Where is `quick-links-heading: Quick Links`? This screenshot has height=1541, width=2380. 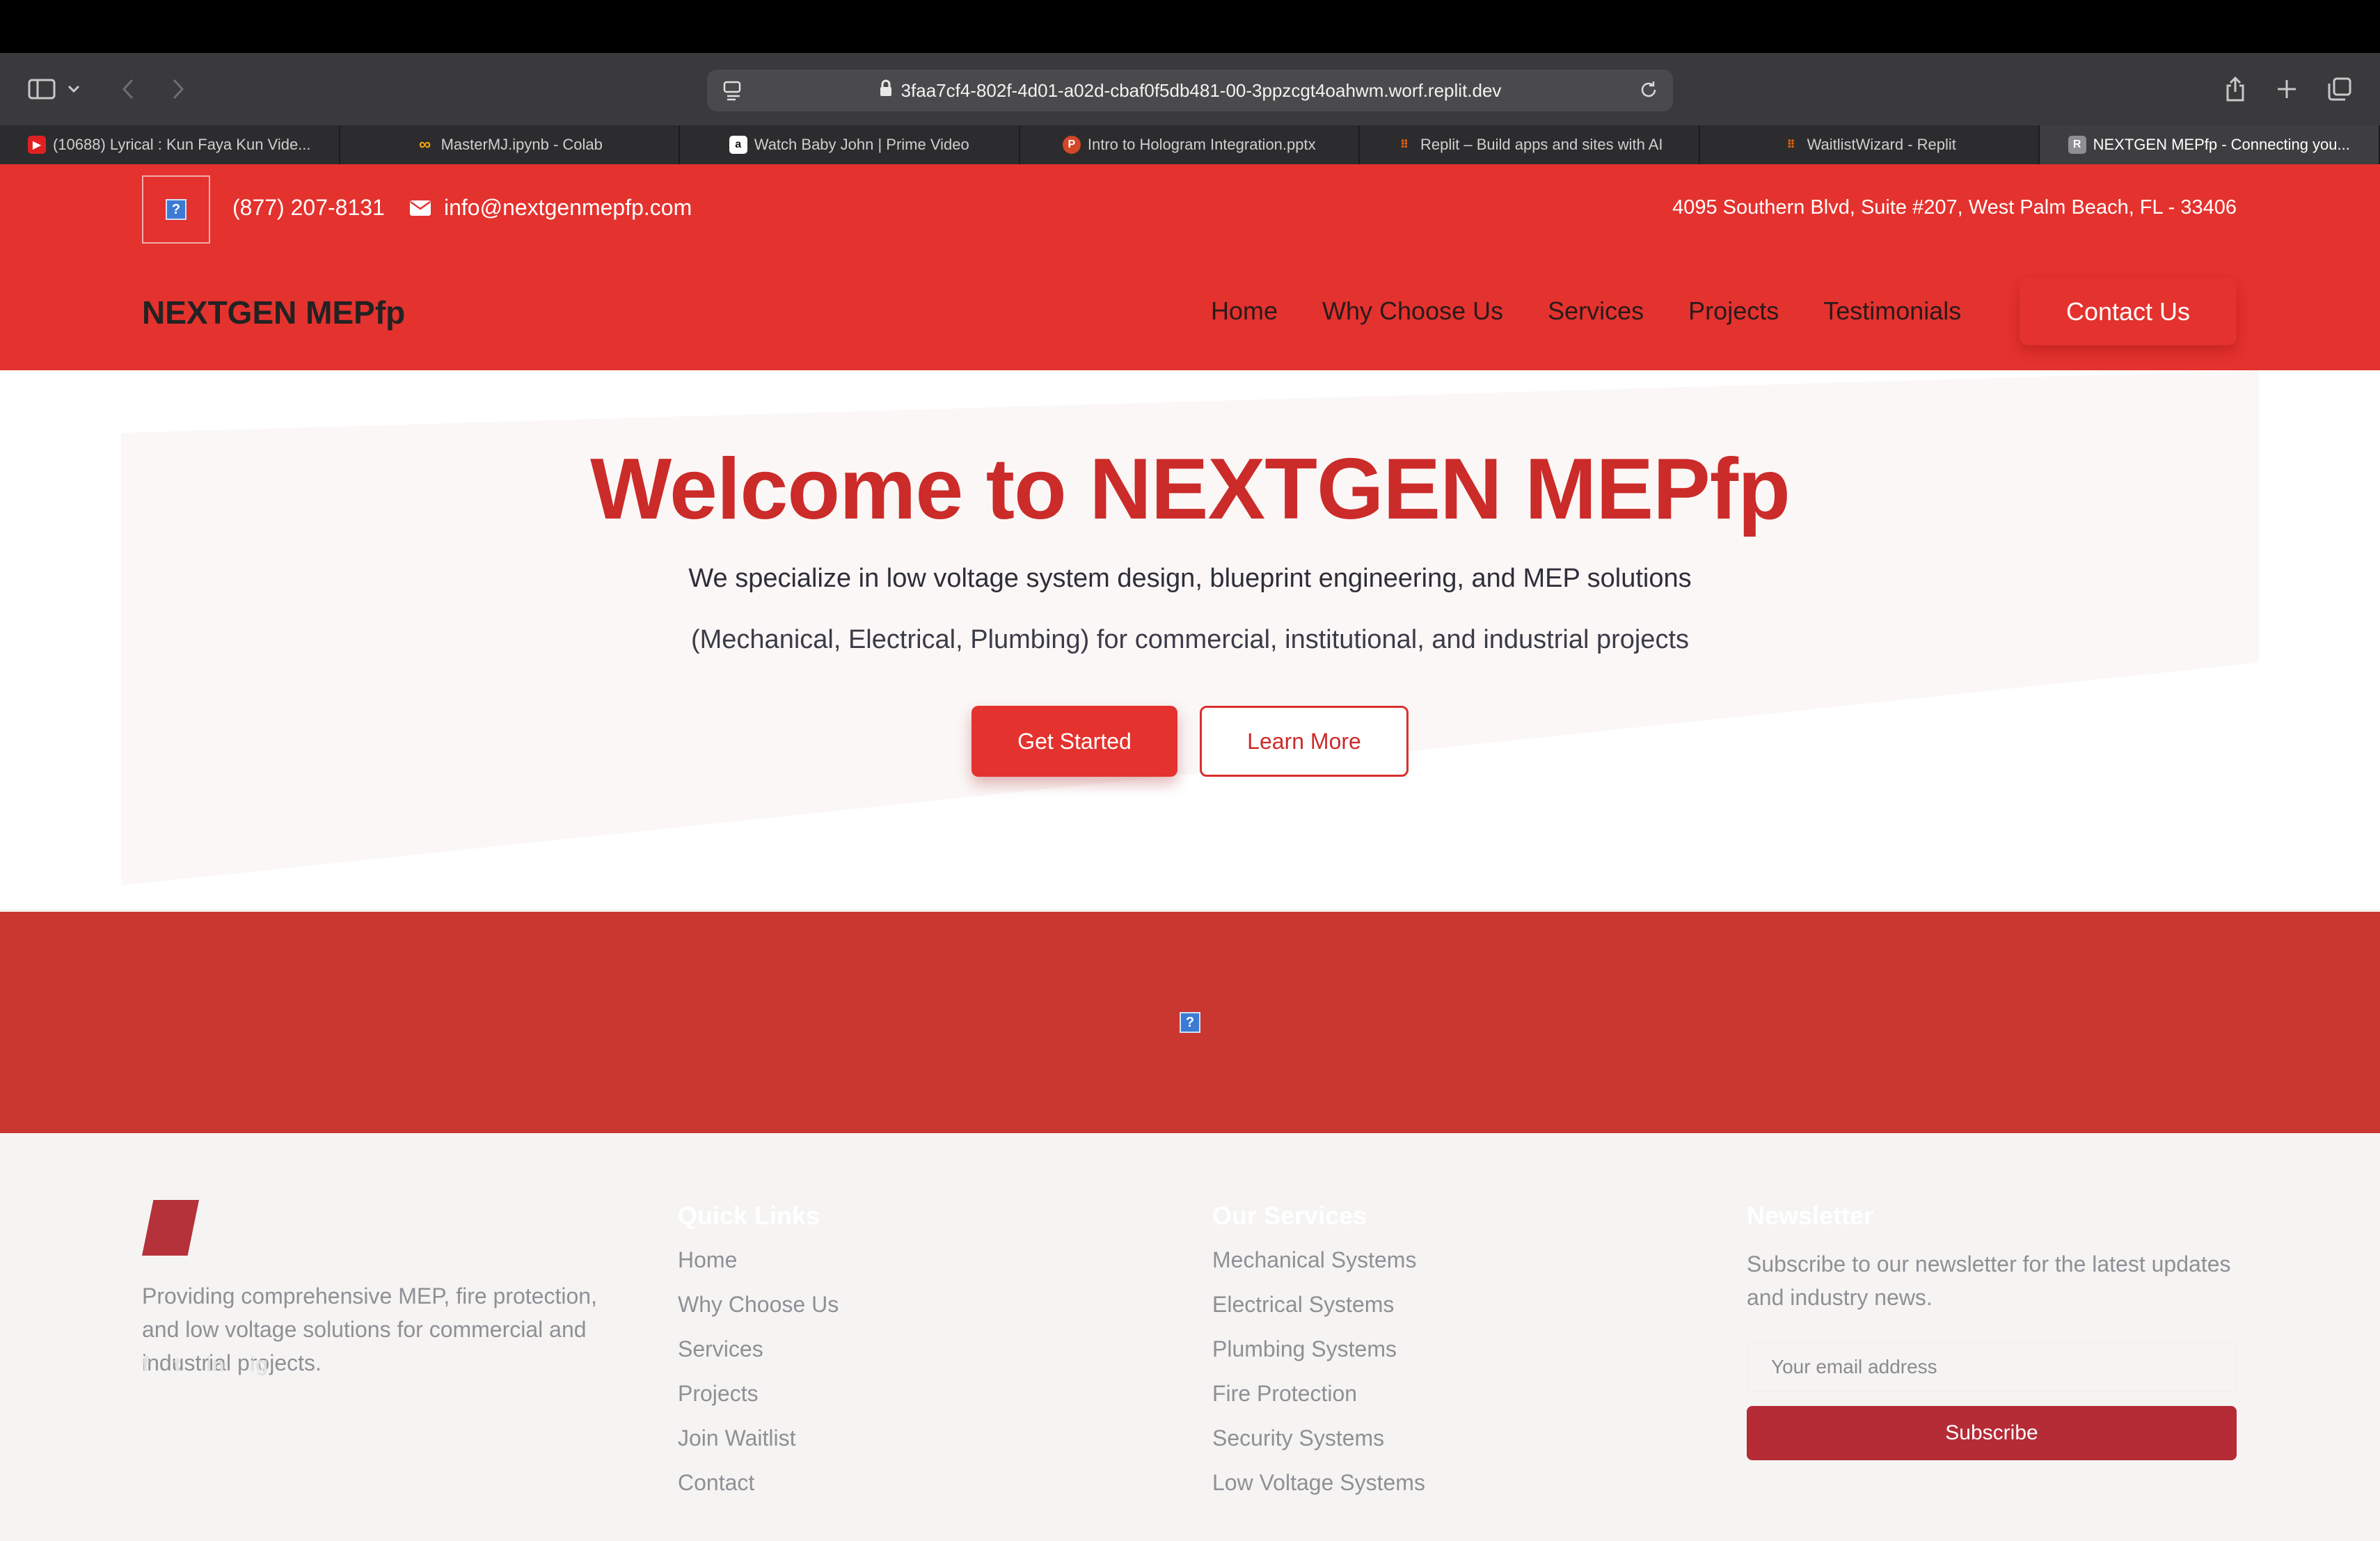 quick-links-heading: Quick Links is located at coordinates (749, 1215).